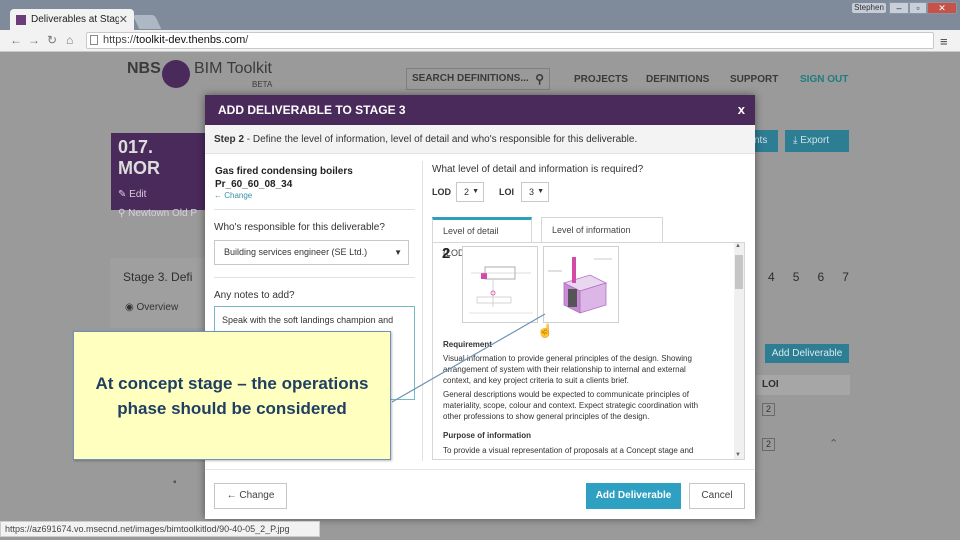 The image size is (960, 540). I want to click on address-bar: https://toolkit-dev.thenbs.com/, so click(510, 40).